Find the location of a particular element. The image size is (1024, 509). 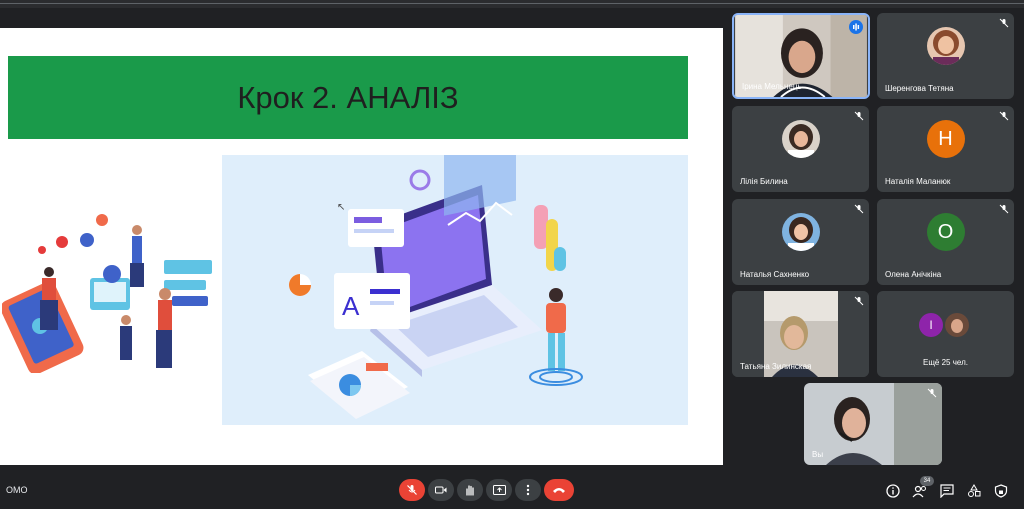

participant-tile-liliya: Лілія Билина is located at coordinates (800, 149).